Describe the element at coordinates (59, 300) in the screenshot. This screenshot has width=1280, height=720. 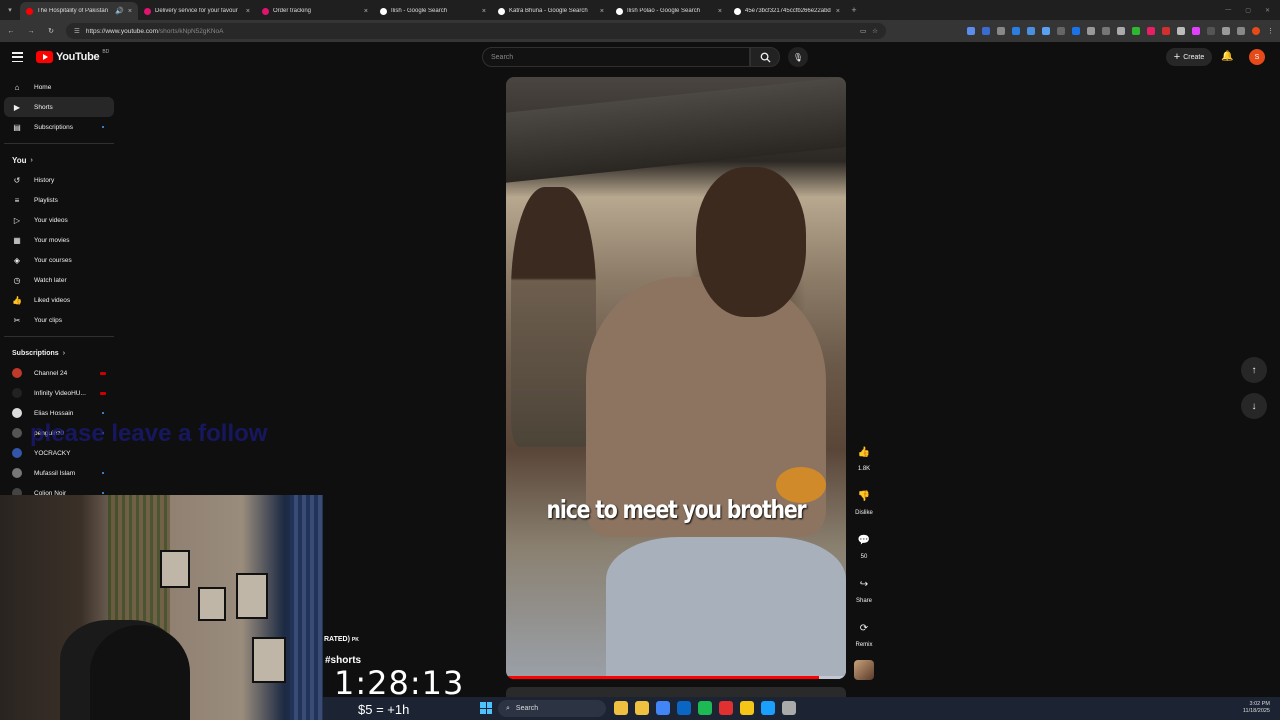
I see `sidebar-item-liked-videos: 👍 Liked videos` at that location.